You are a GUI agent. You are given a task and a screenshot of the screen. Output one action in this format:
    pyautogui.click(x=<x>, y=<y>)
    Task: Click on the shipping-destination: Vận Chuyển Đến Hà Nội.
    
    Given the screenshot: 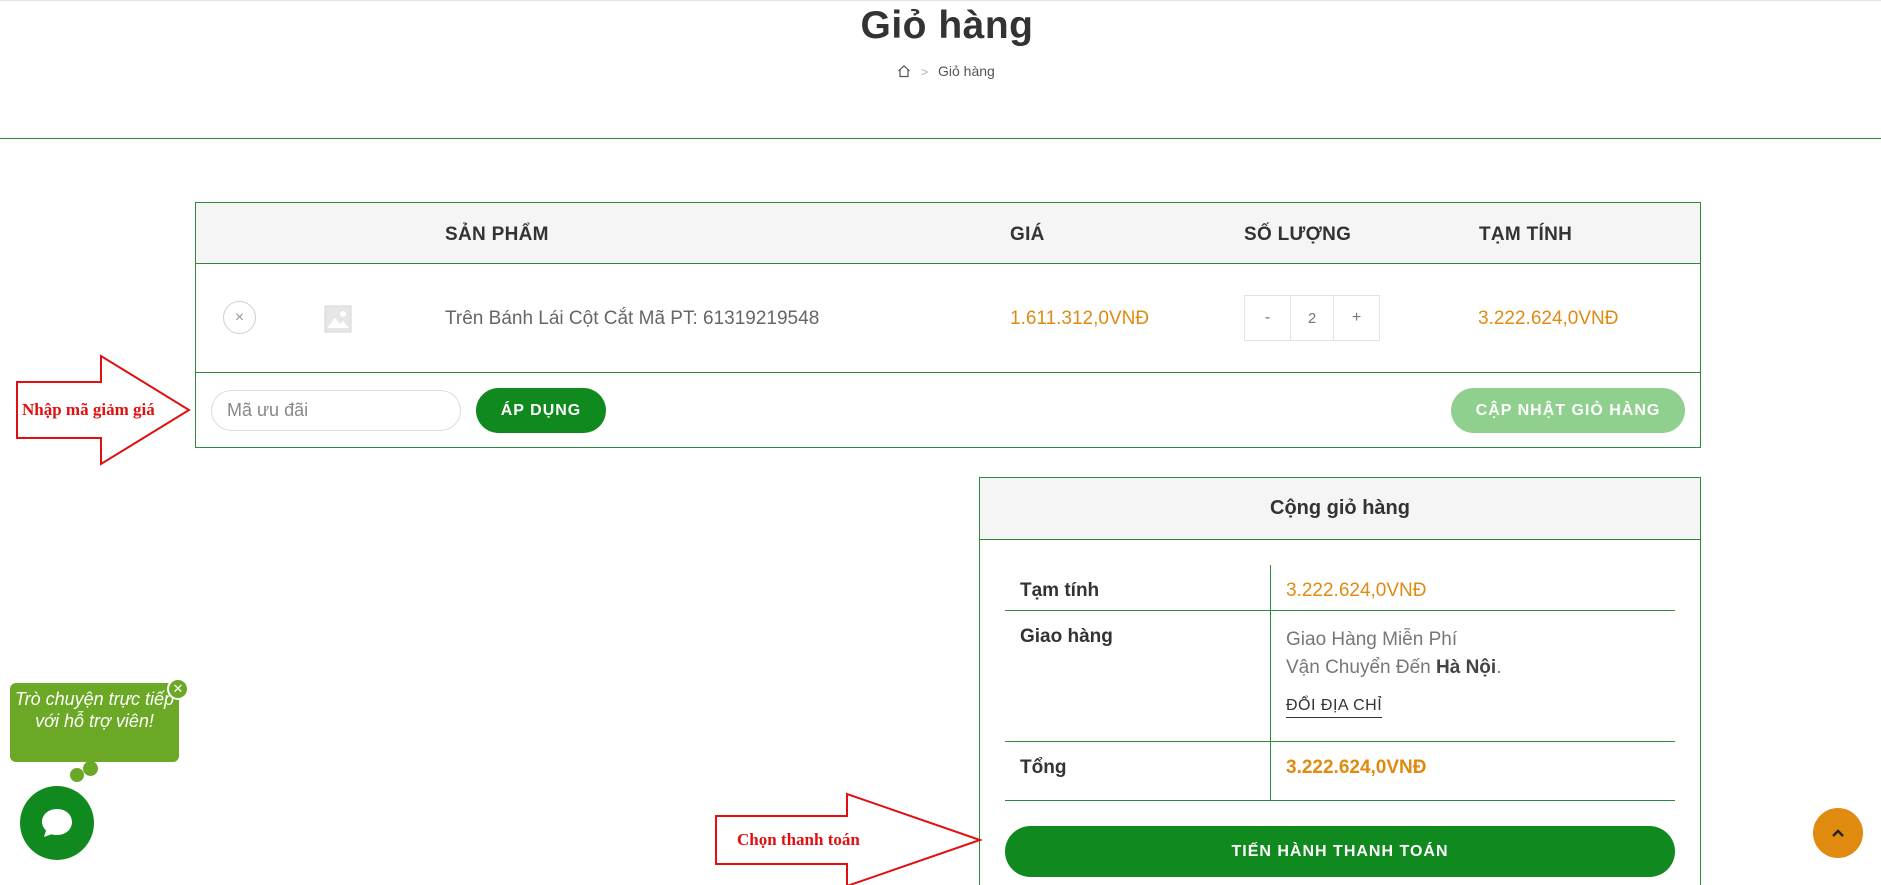 What is the action you would take?
    pyautogui.click(x=1394, y=667)
    